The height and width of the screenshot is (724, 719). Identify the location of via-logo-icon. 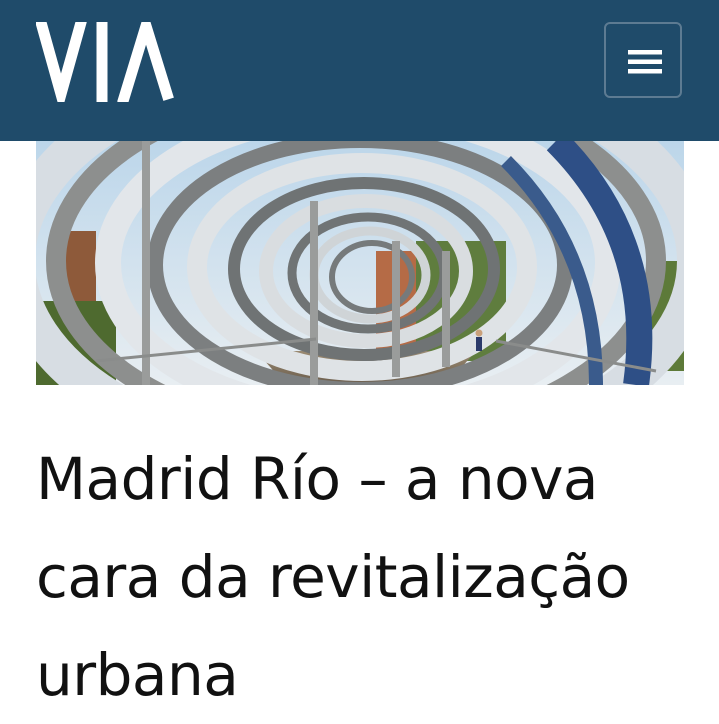
(104, 61).